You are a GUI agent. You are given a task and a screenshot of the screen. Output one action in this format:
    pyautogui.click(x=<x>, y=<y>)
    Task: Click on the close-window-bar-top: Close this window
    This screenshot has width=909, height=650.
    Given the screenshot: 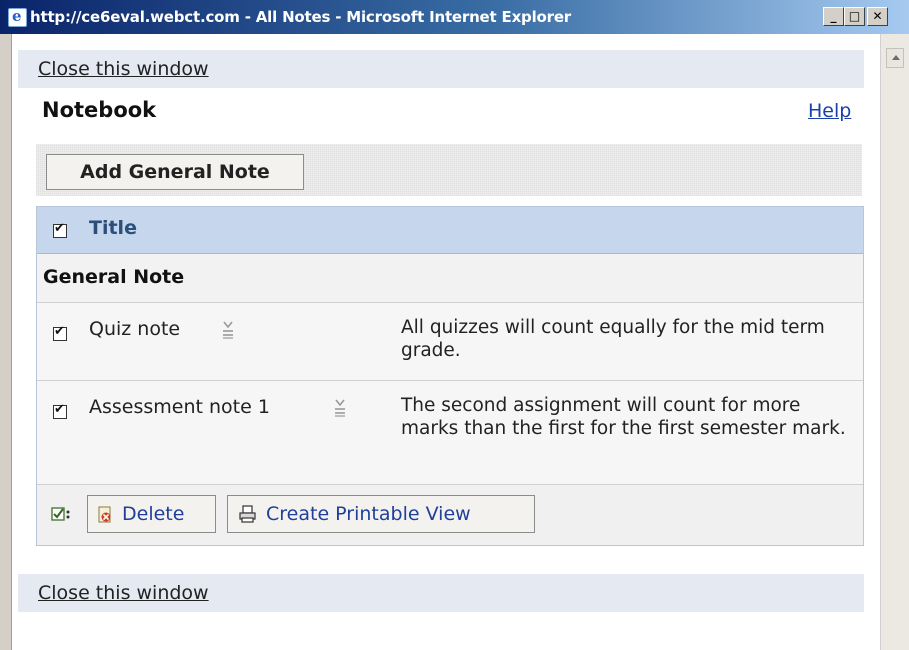 What is the action you would take?
    pyautogui.click(x=441, y=69)
    